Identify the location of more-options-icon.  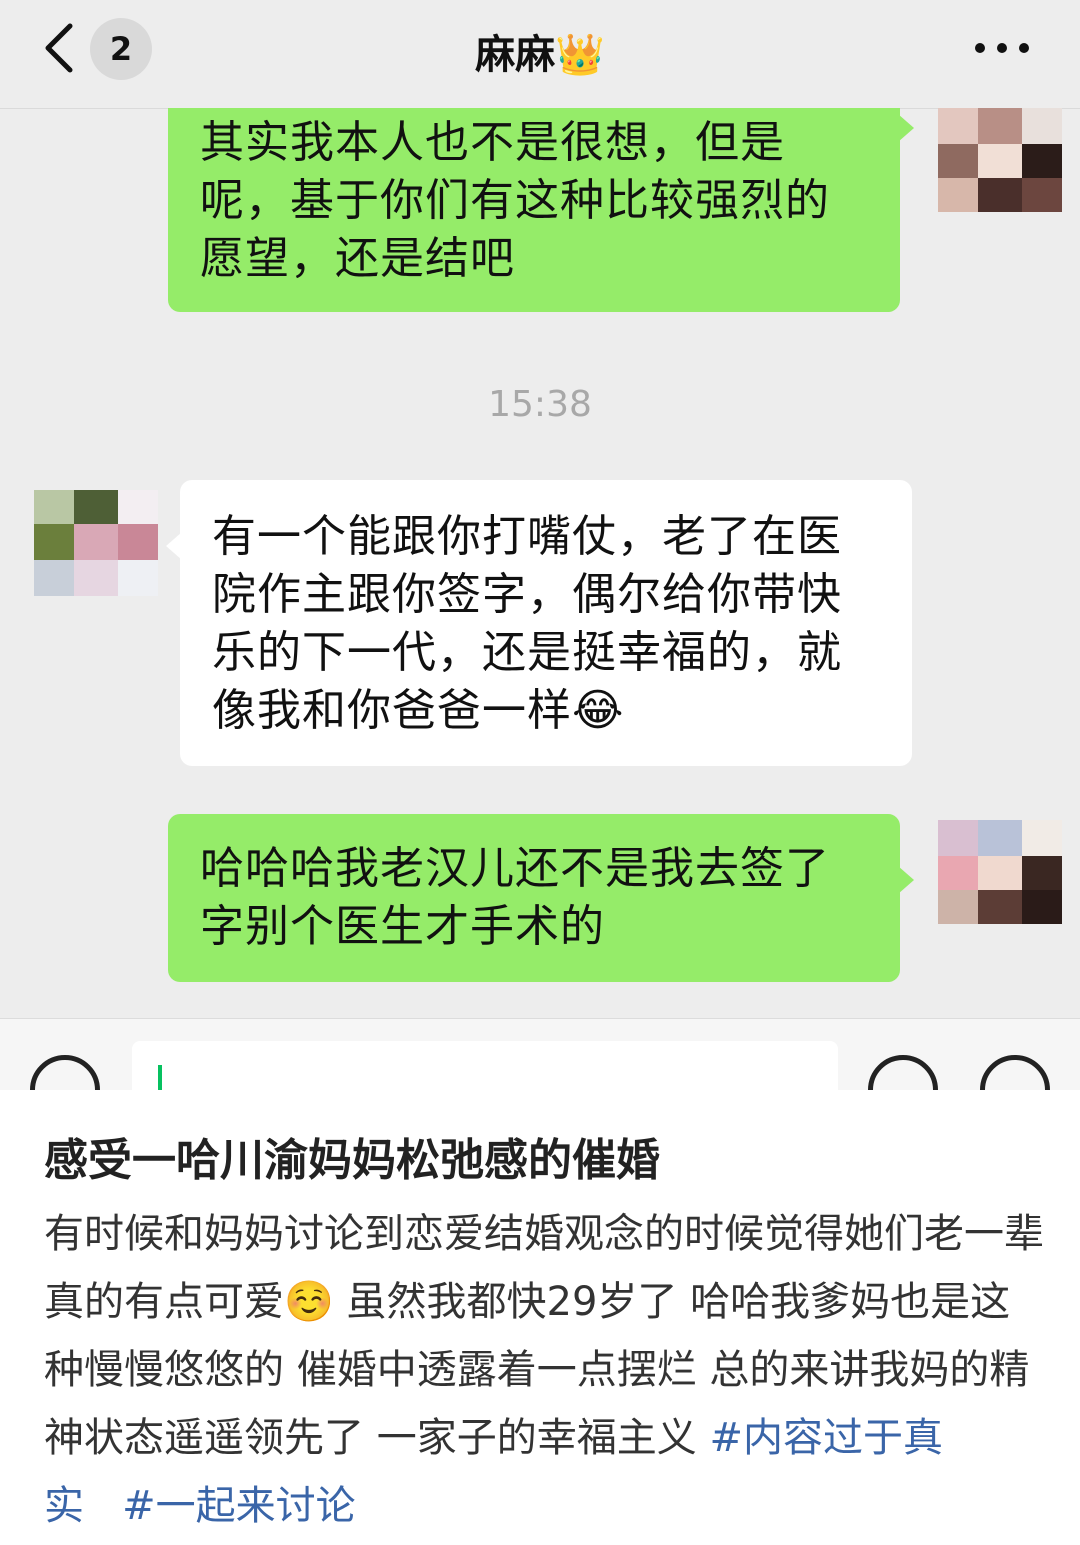
(1002, 48).